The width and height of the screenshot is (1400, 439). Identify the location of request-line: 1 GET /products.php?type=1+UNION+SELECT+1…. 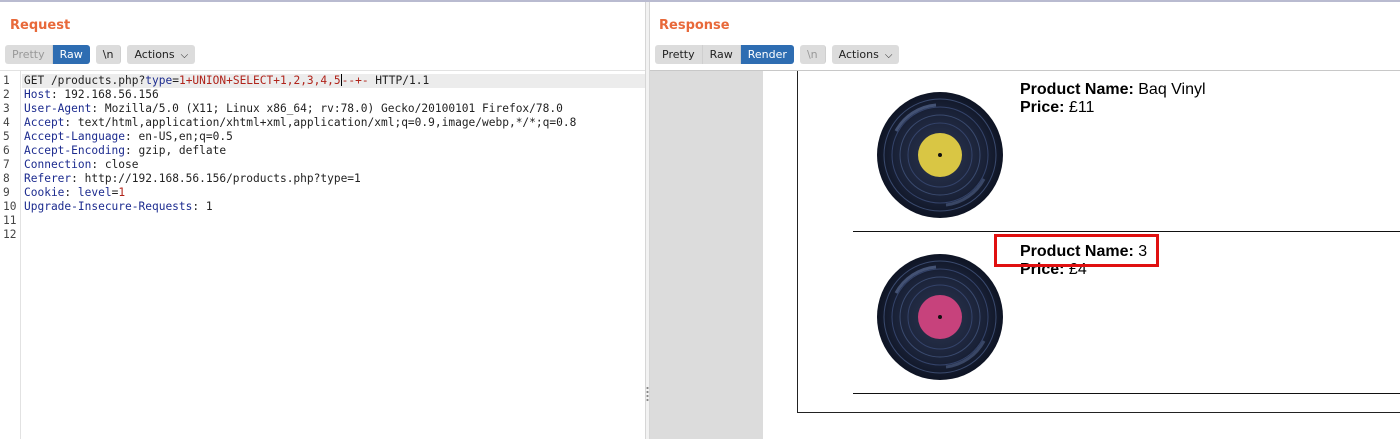
(322, 81).